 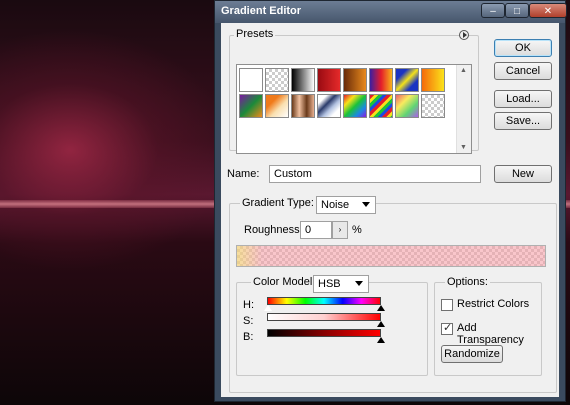 I want to click on color-model-value: HSB, so click(x=329, y=284).